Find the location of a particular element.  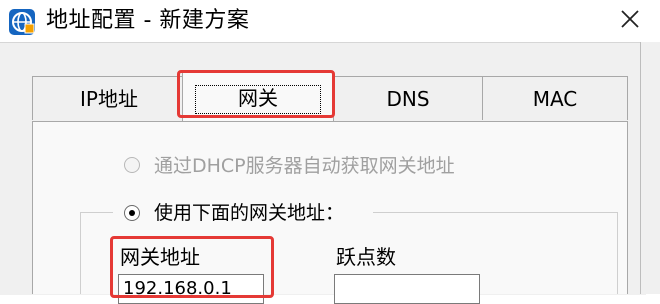

tab-dns: DNS is located at coordinates (408, 98).